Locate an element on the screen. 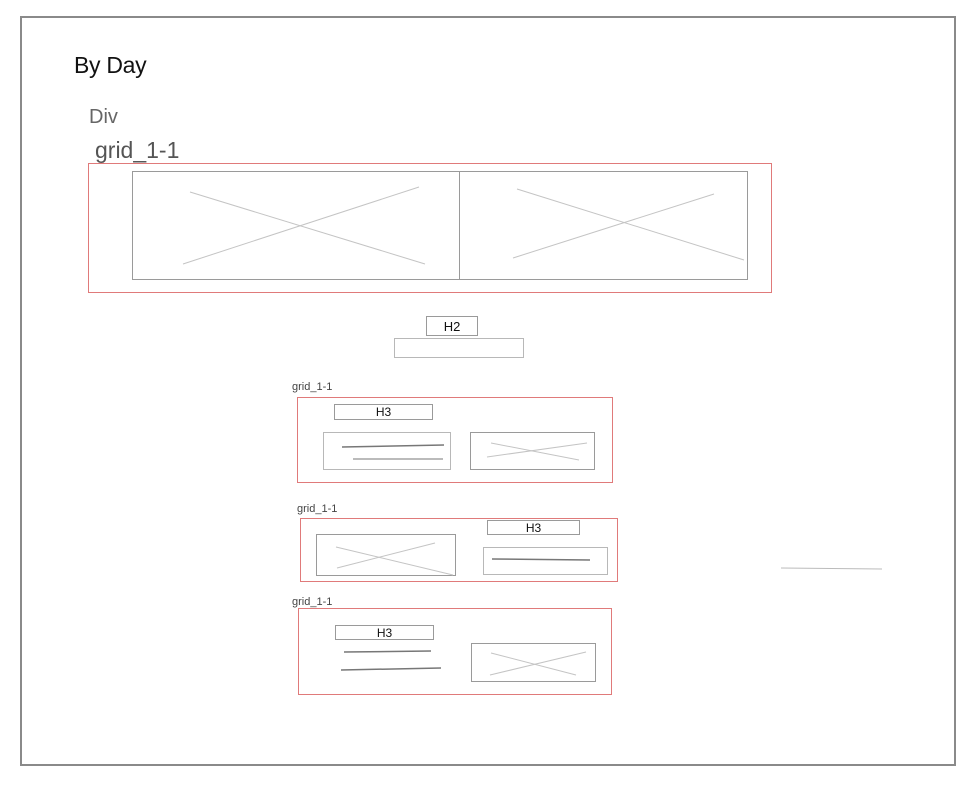 This screenshot has width=978, height=786. section-3-image-placeholder is located at coordinates (533, 662).